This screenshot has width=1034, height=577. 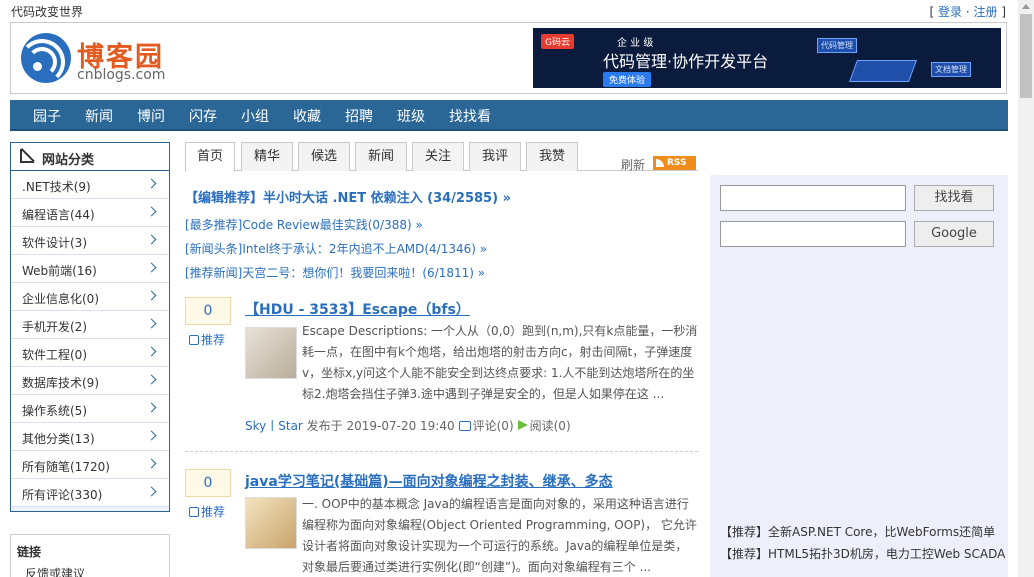 I want to click on nav-item-jobs: 招聘, so click(x=359, y=116).